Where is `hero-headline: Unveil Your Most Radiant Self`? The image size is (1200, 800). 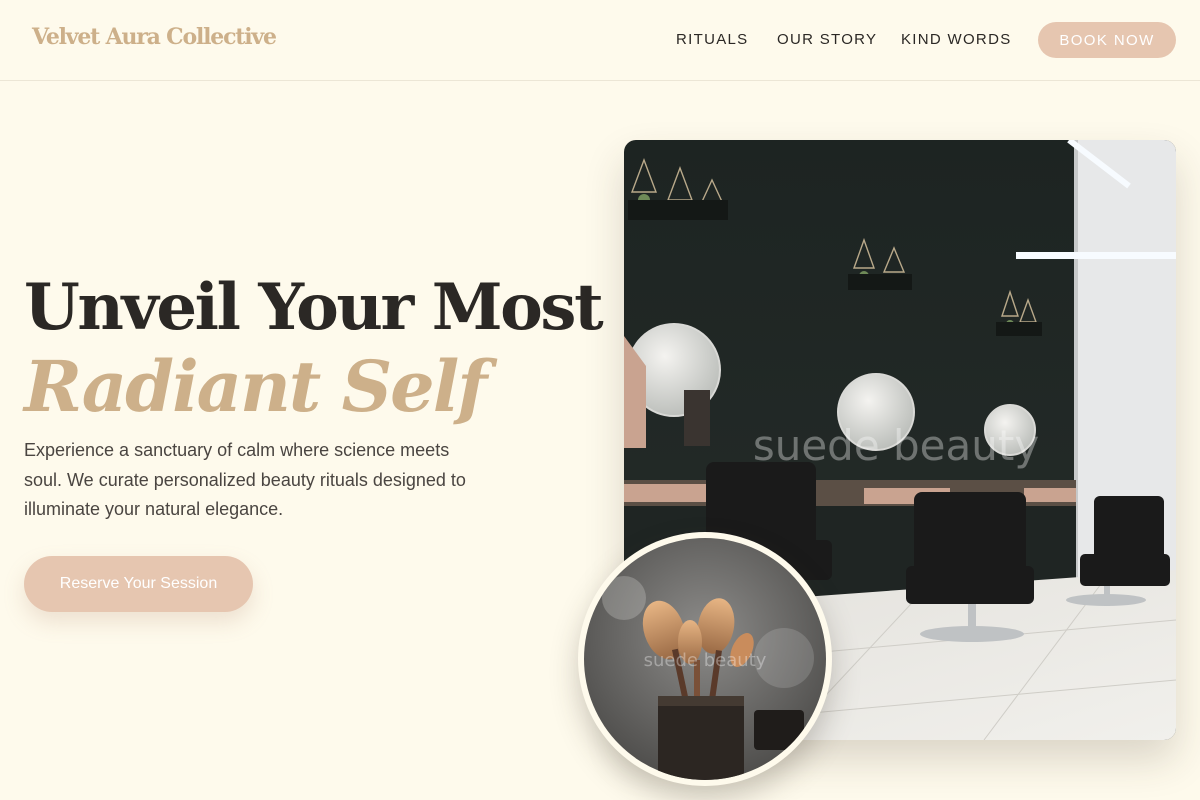 hero-headline: Unveil Your Most Radiant Self is located at coordinates (314, 347).